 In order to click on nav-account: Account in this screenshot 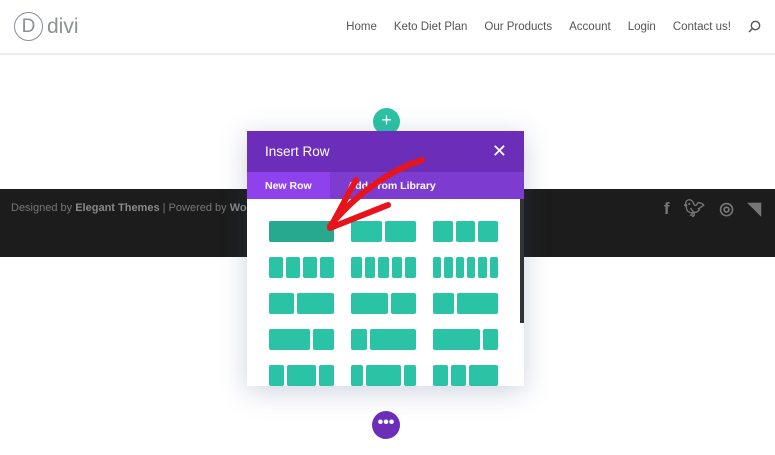, I will do `click(590, 27)`.